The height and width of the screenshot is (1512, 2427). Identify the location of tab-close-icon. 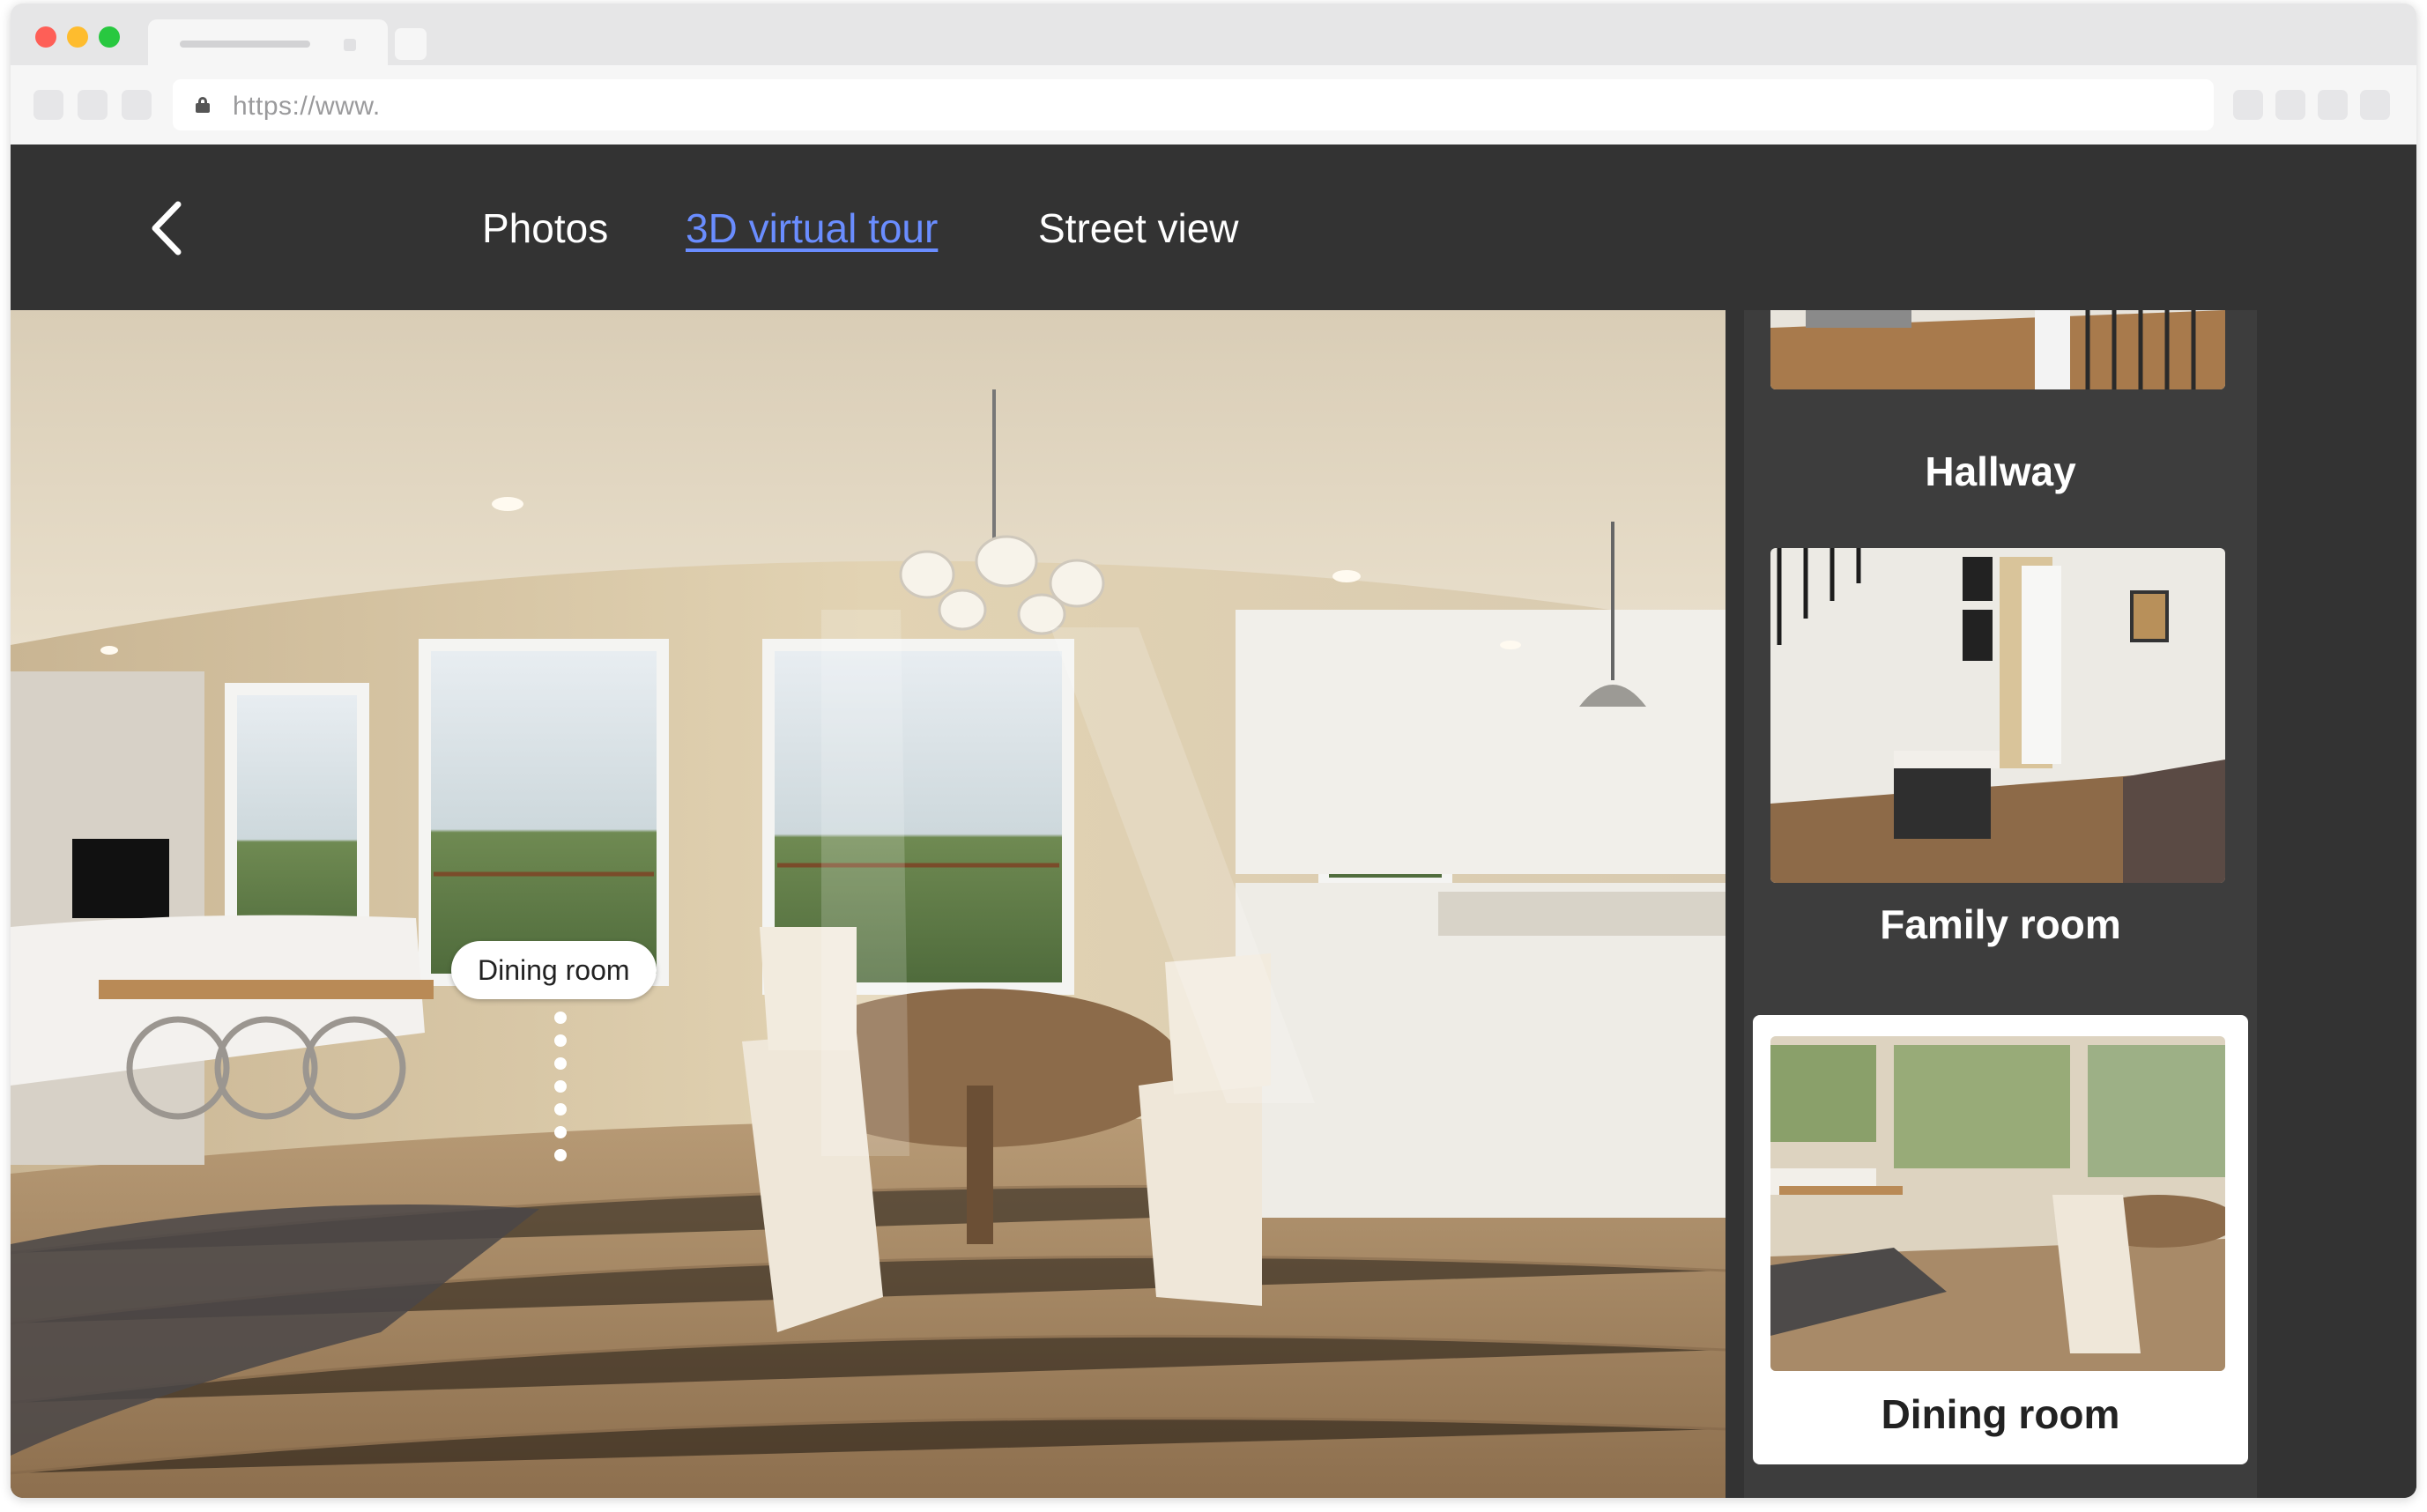
(350, 45).